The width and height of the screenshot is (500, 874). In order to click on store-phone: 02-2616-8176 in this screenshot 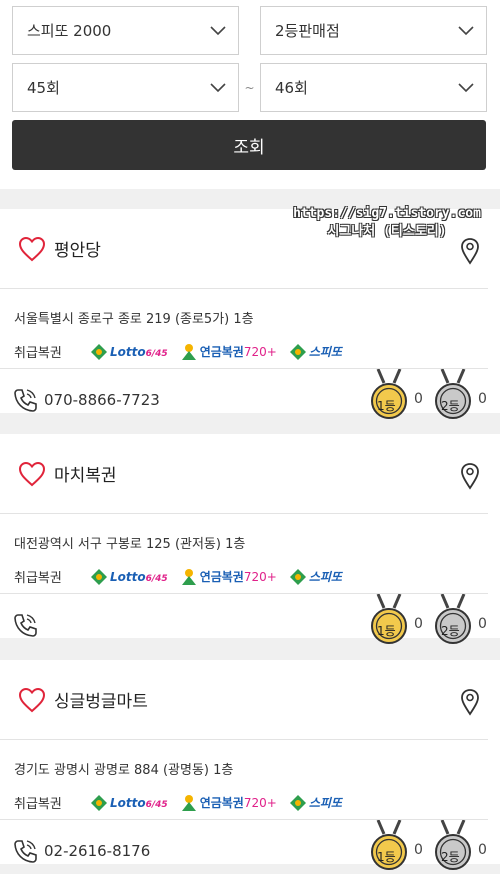, I will do `click(97, 851)`.